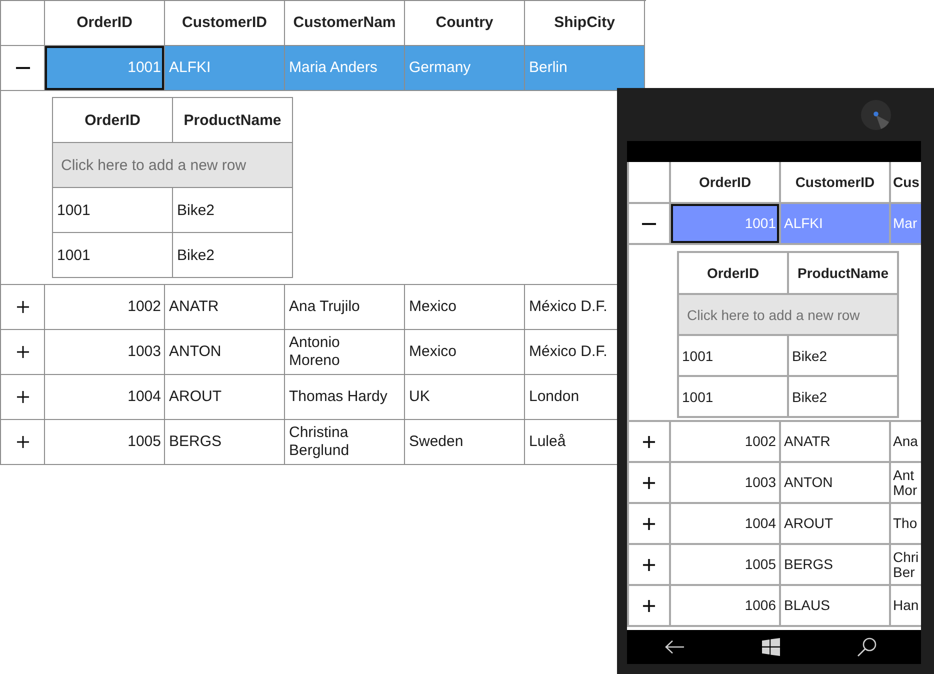 The width and height of the screenshot is (934, 674). I want to click on table-cell: Chri Ber, so click(906, 565).